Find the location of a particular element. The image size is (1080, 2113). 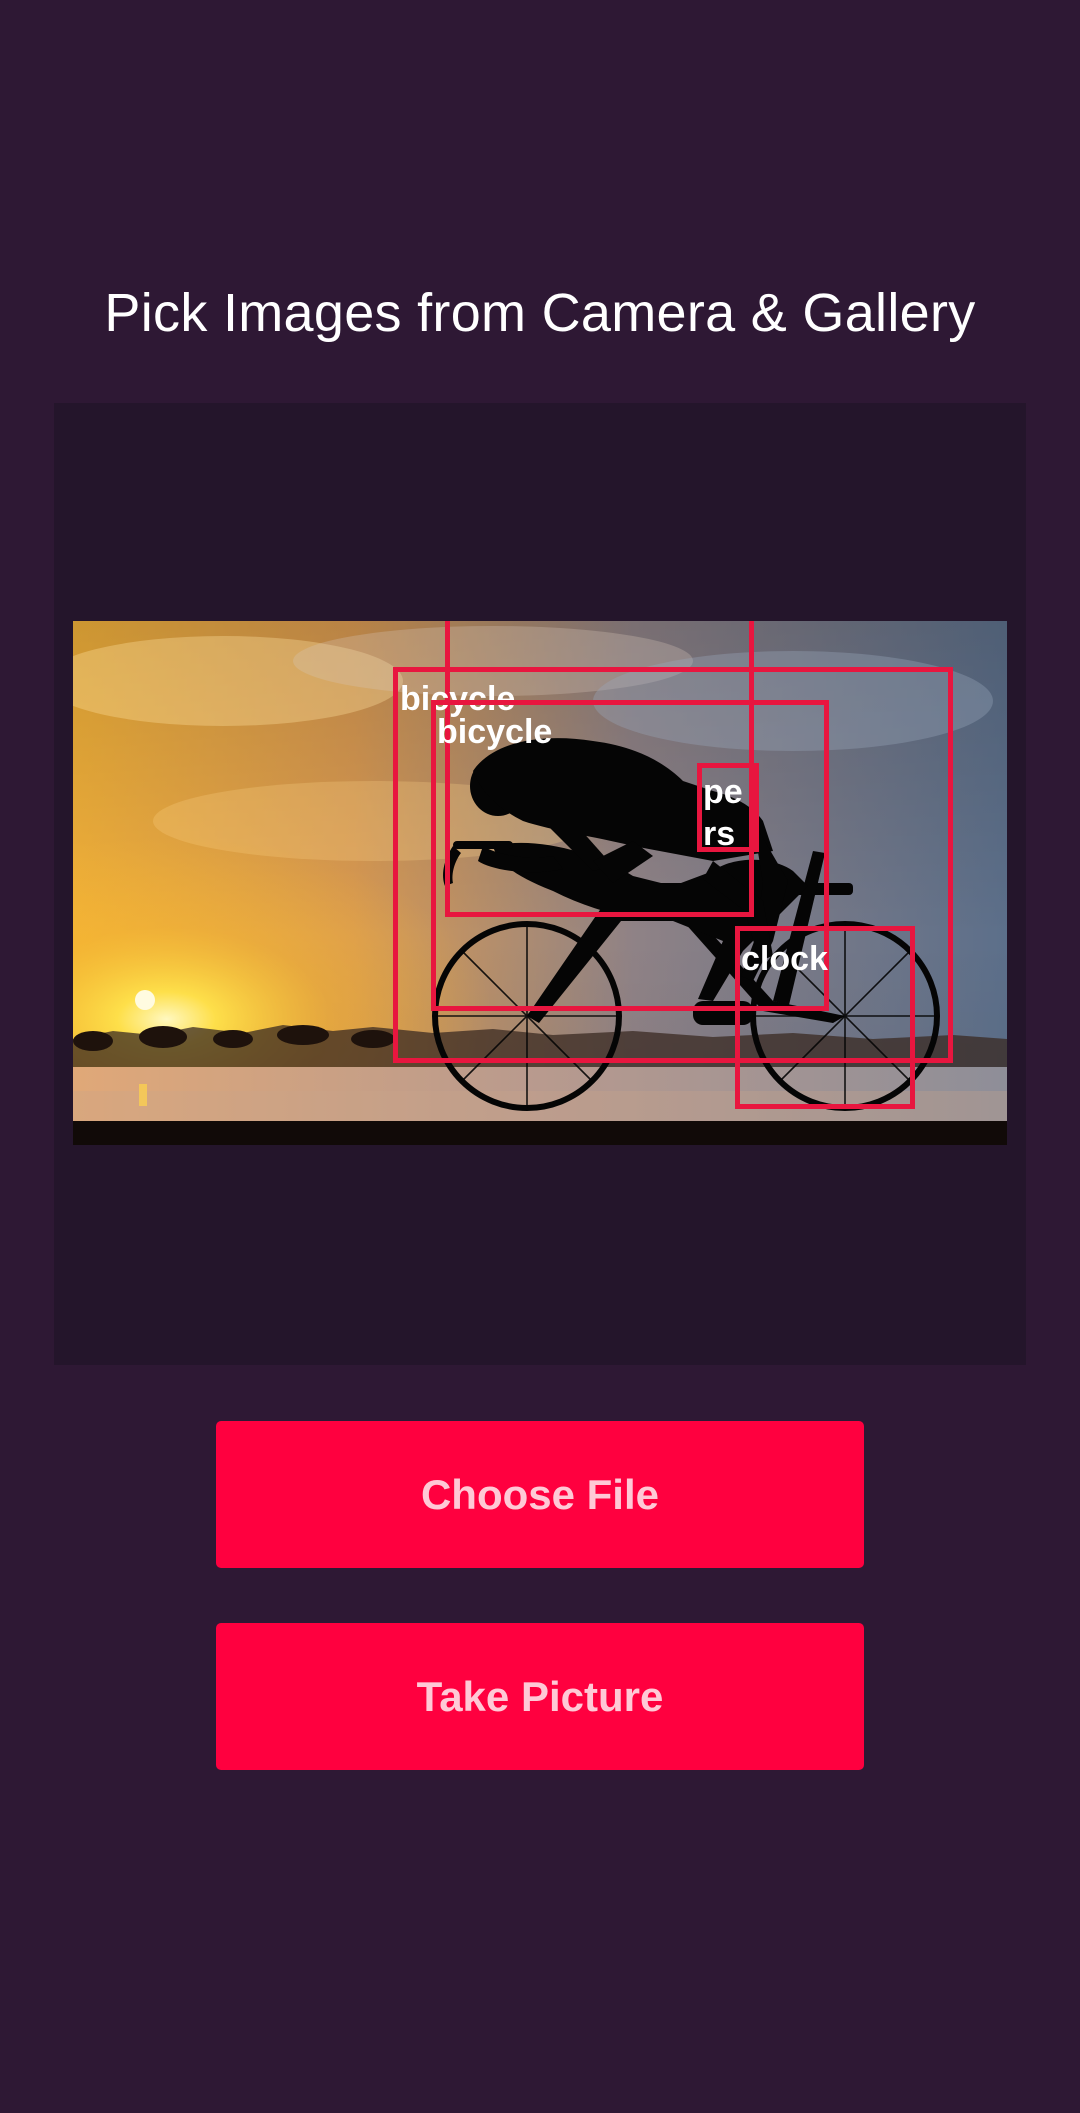

detection-label-person-small: person is located at coordinates (723, 812).